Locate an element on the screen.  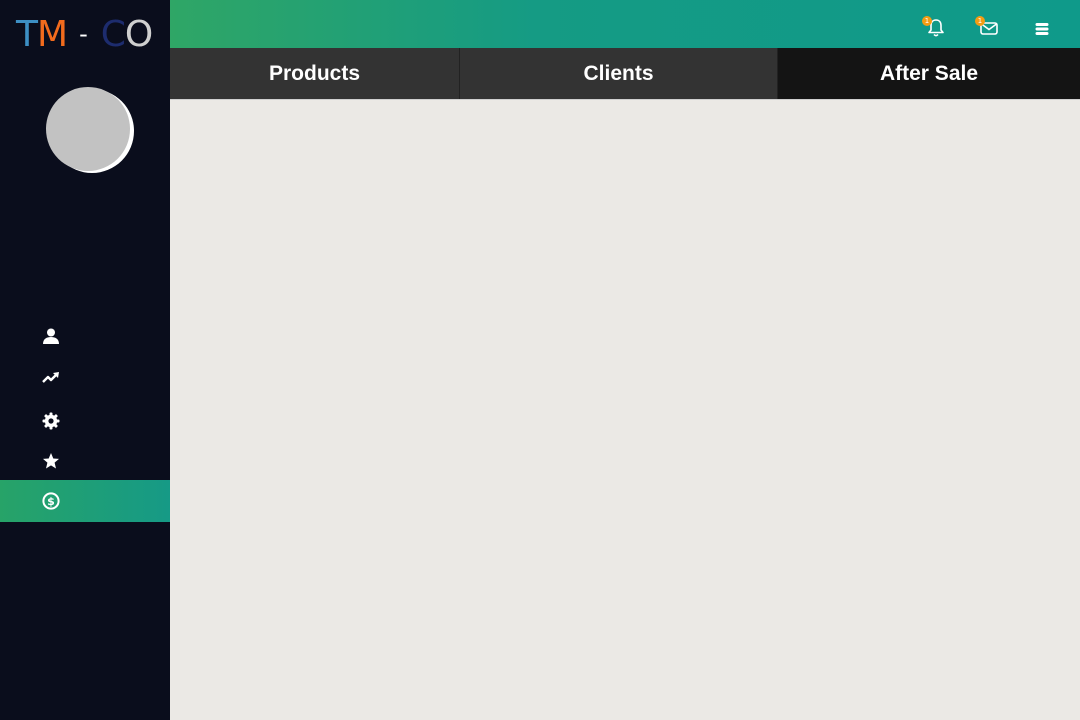
section-tabs: Products Clients After Sale is located at coordinates (625, 74).